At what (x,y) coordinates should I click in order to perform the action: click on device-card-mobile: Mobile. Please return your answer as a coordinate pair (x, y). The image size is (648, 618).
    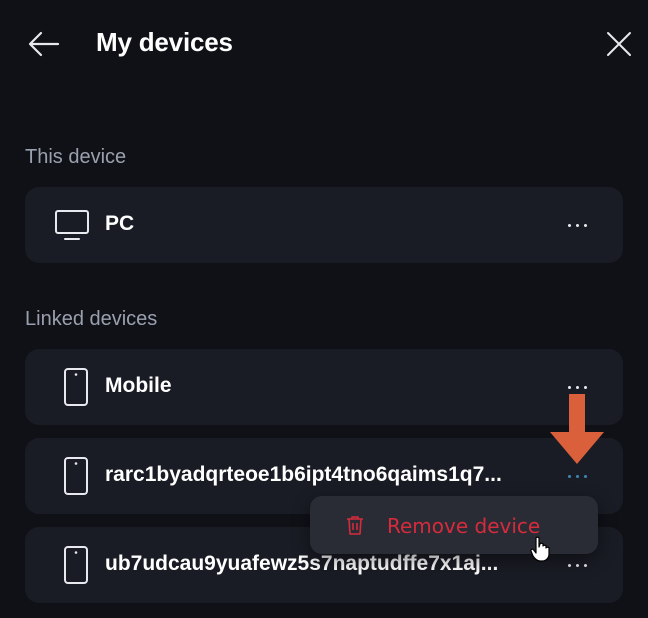
    Looking at the image, I should click on (324, 387).